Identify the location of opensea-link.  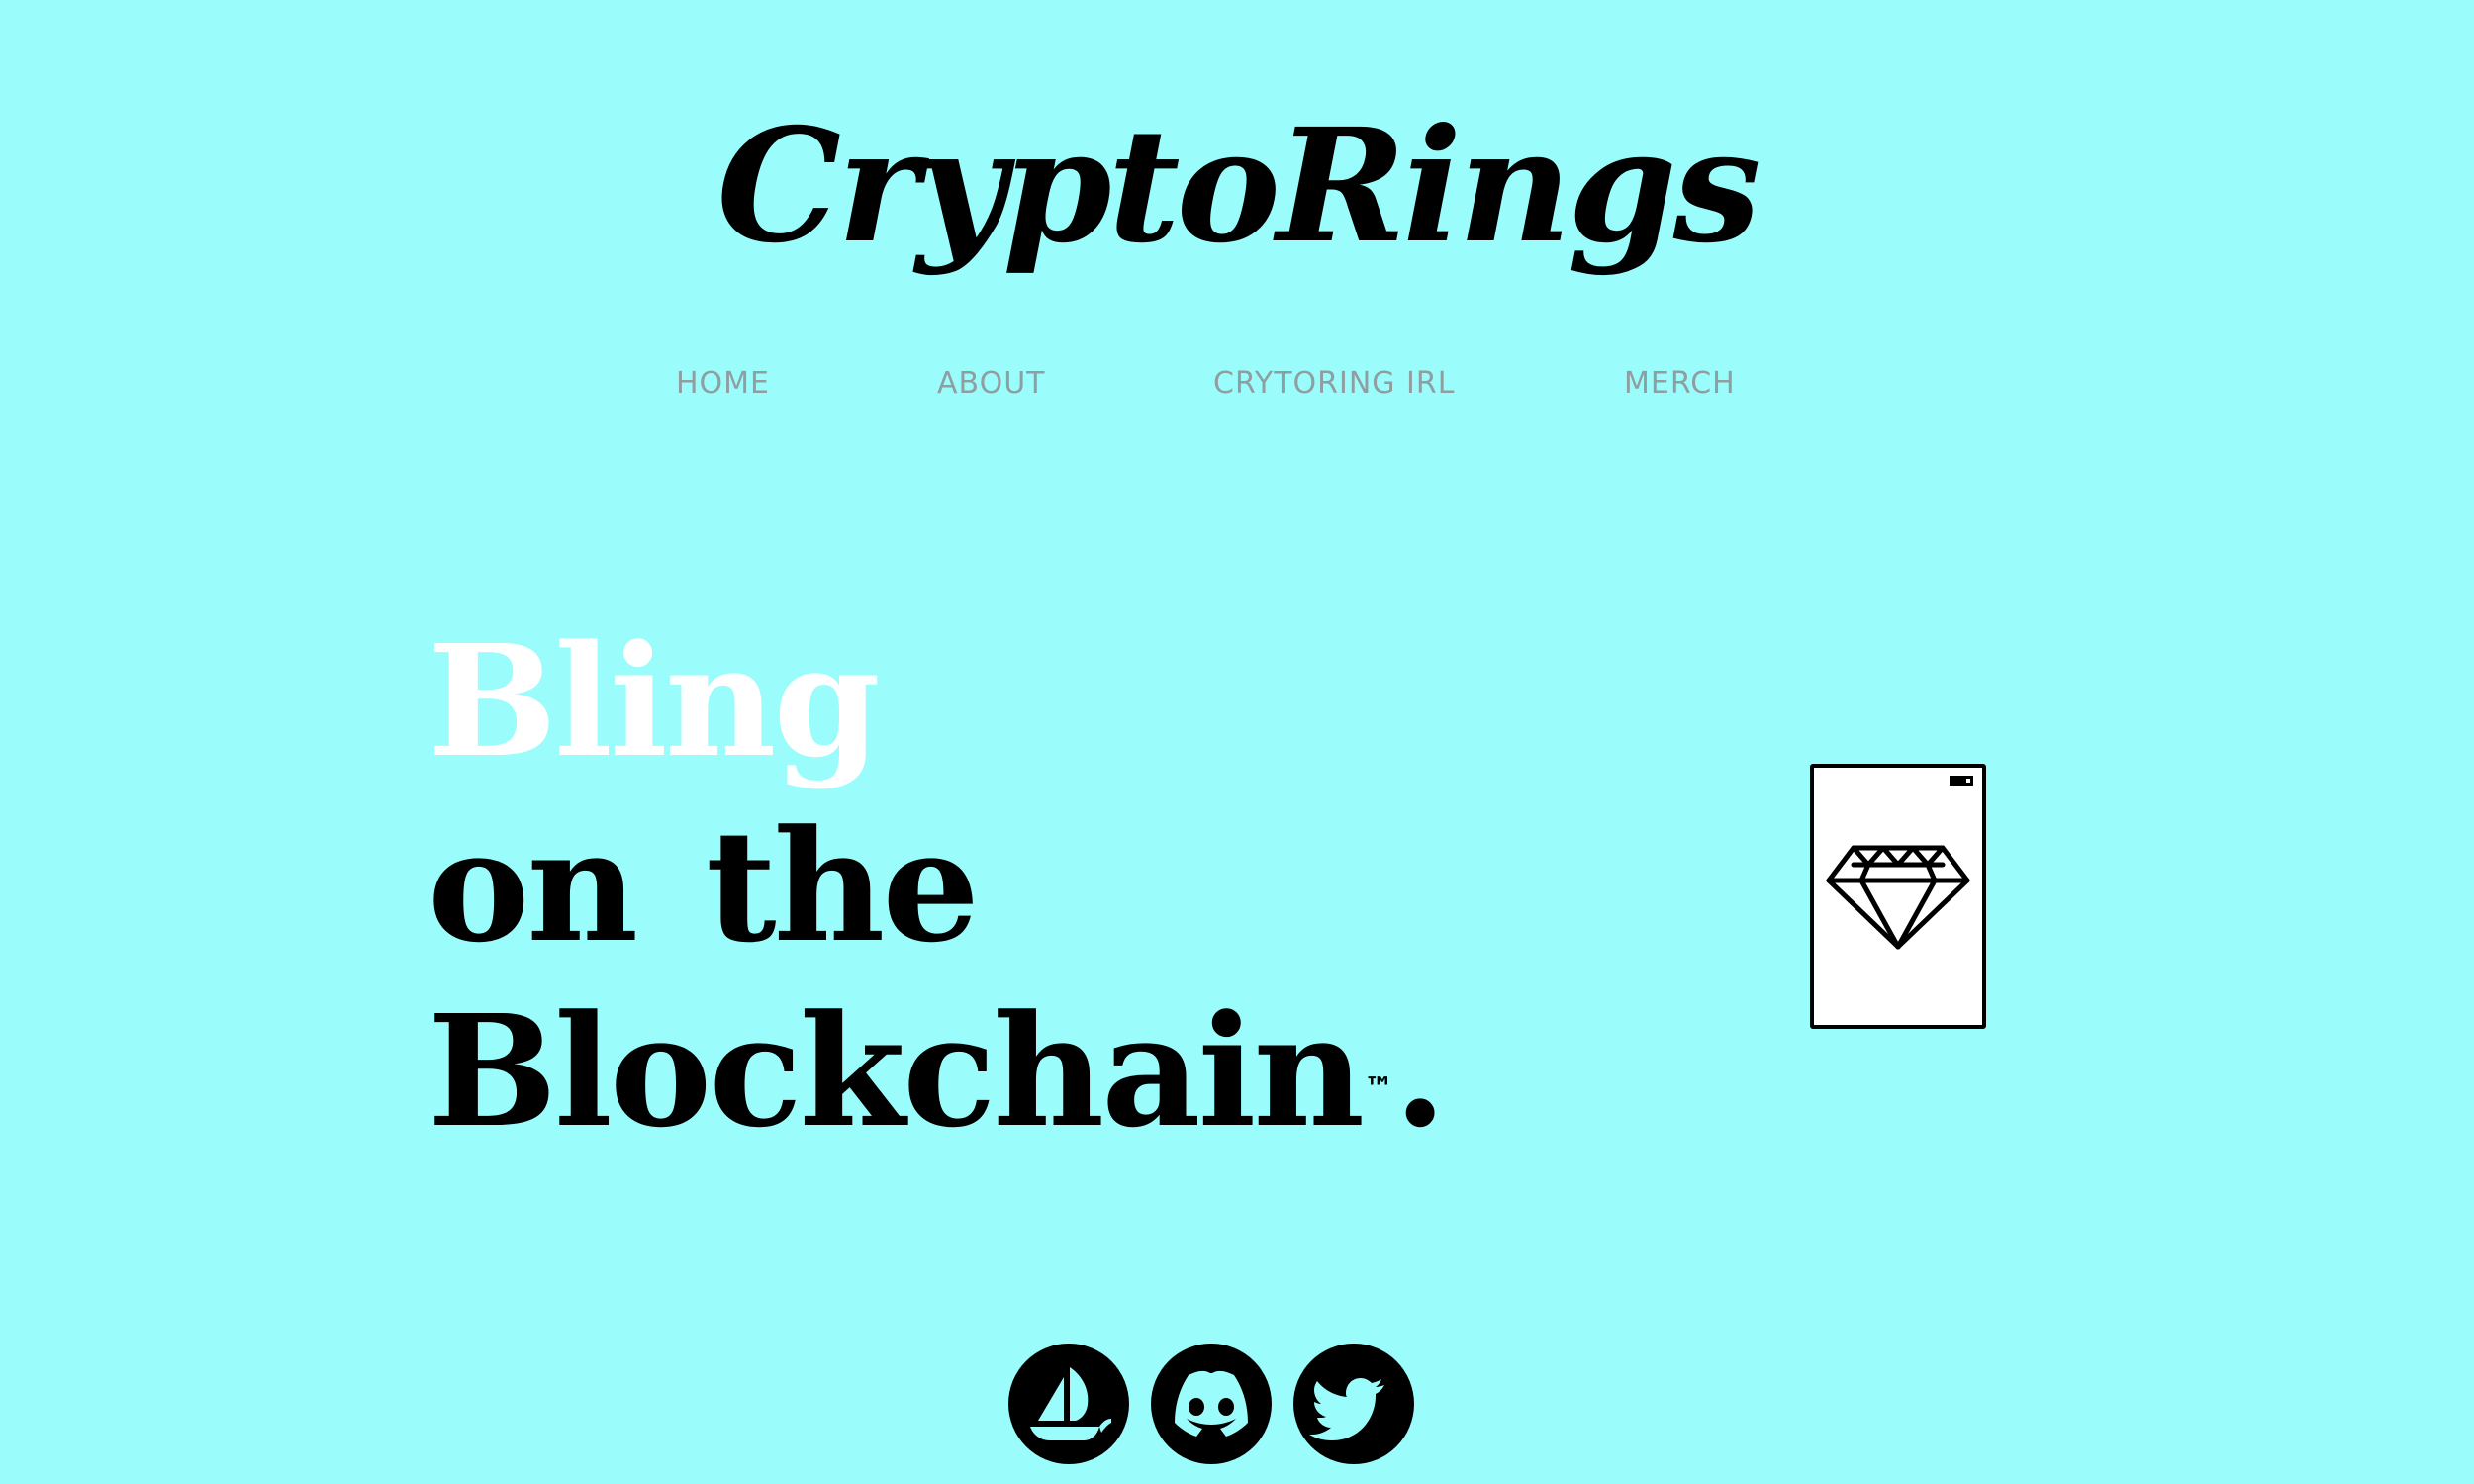
(1069, 1404).